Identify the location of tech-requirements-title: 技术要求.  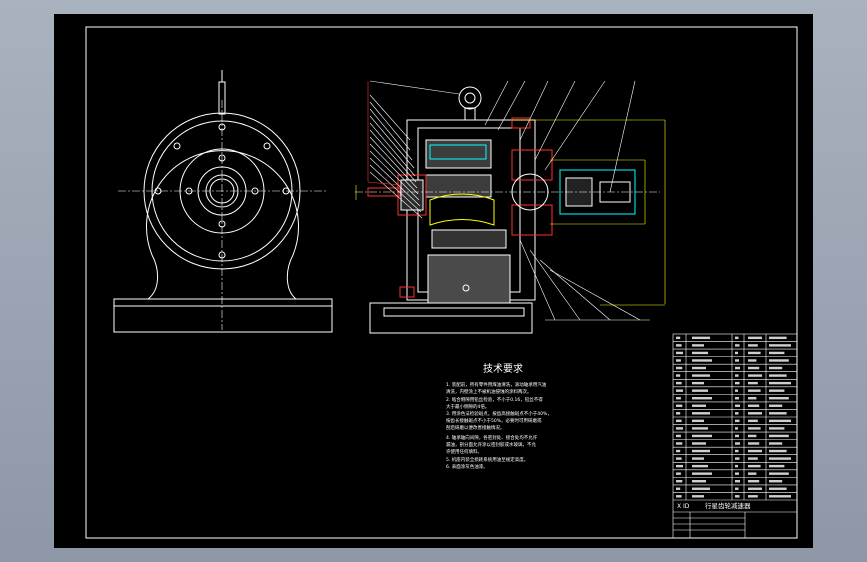
(503, 368).